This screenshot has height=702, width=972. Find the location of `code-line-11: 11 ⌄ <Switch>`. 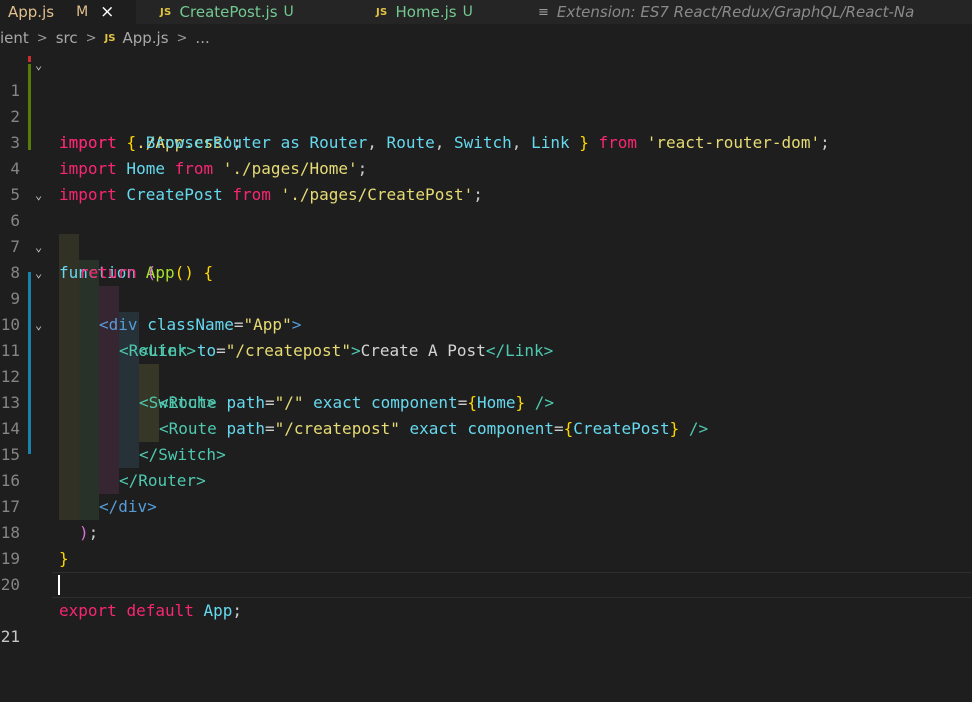

code-line-11: 11 ⌄ <Switch> is located at coordinates (486, 362).